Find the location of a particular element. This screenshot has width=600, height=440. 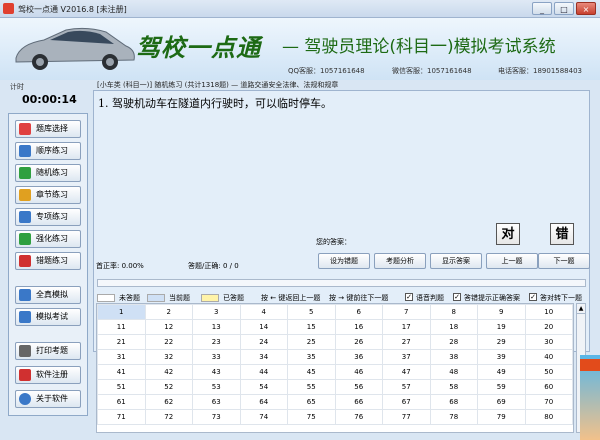

show-correct-checkbox: ✓ is located at coordinates (457, 297).